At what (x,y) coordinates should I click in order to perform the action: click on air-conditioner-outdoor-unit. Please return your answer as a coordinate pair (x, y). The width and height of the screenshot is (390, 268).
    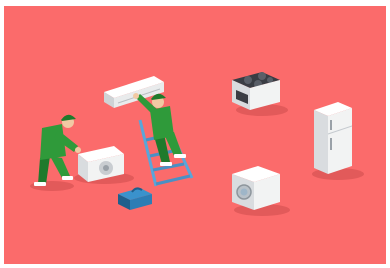
    Looking at the image, I should click on (104, 165).